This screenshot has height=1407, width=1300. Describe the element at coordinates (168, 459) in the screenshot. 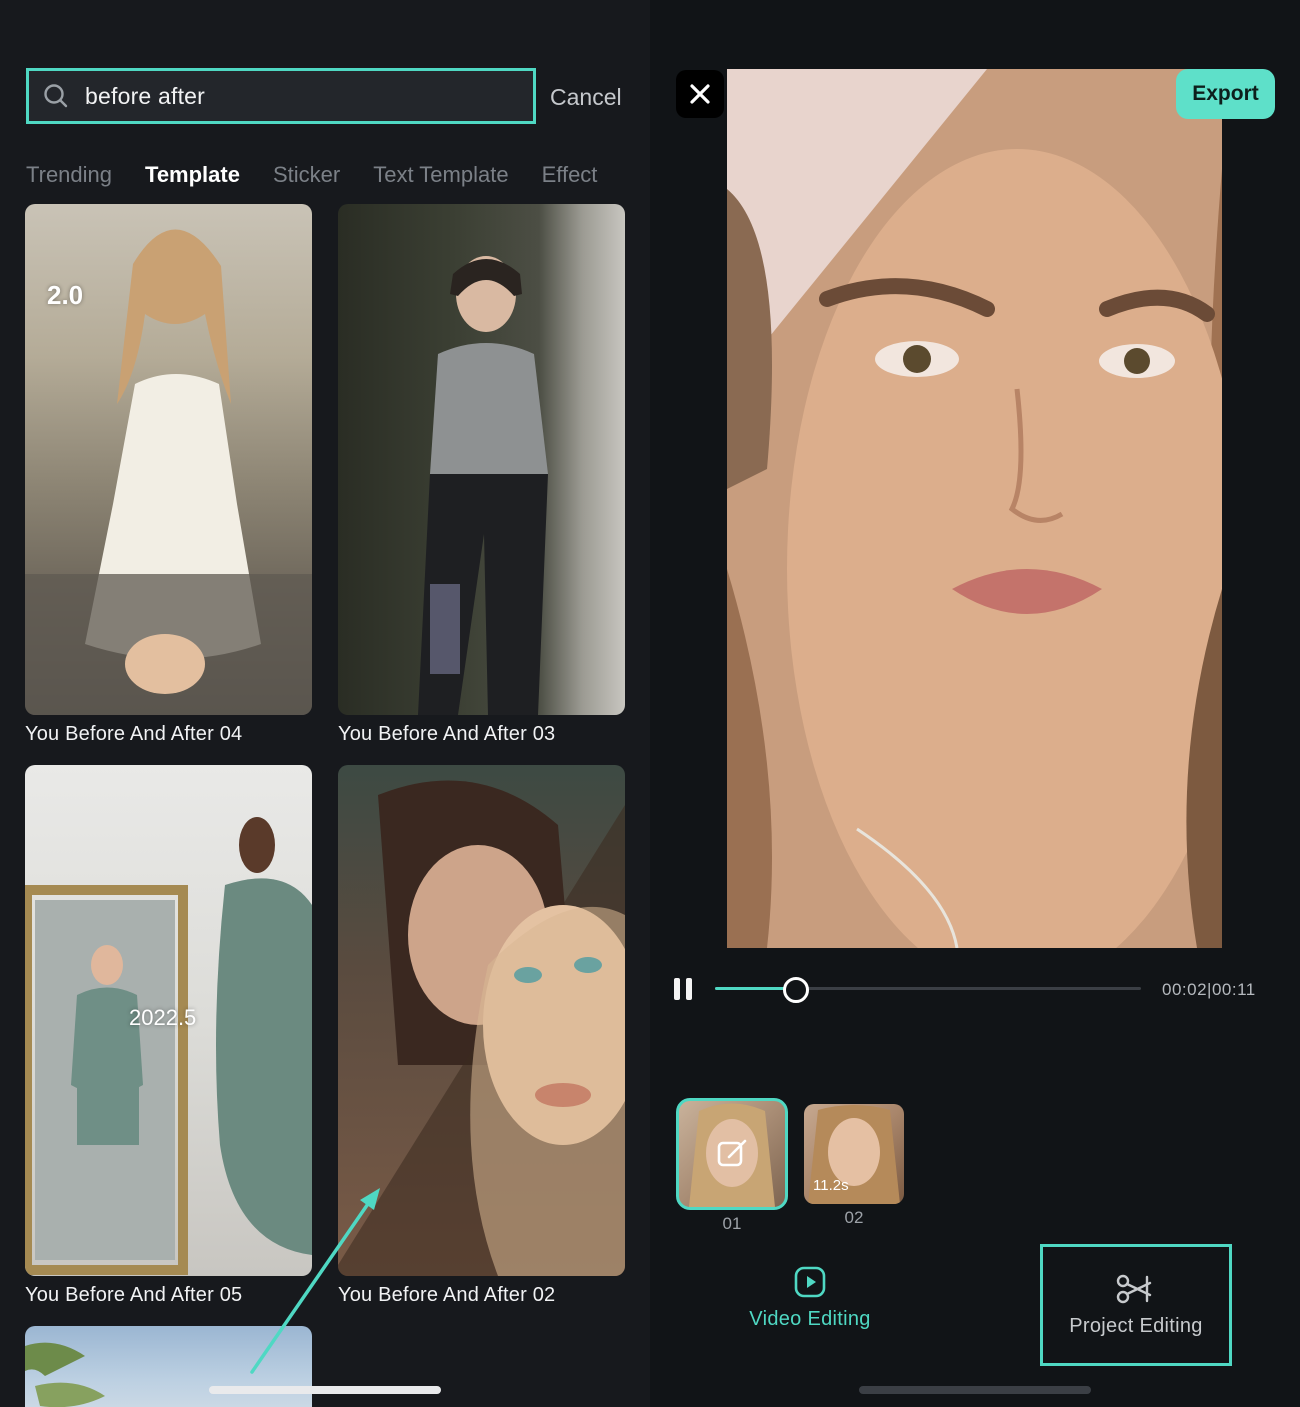

I see `template-thumbnail: 2.0` at that location.